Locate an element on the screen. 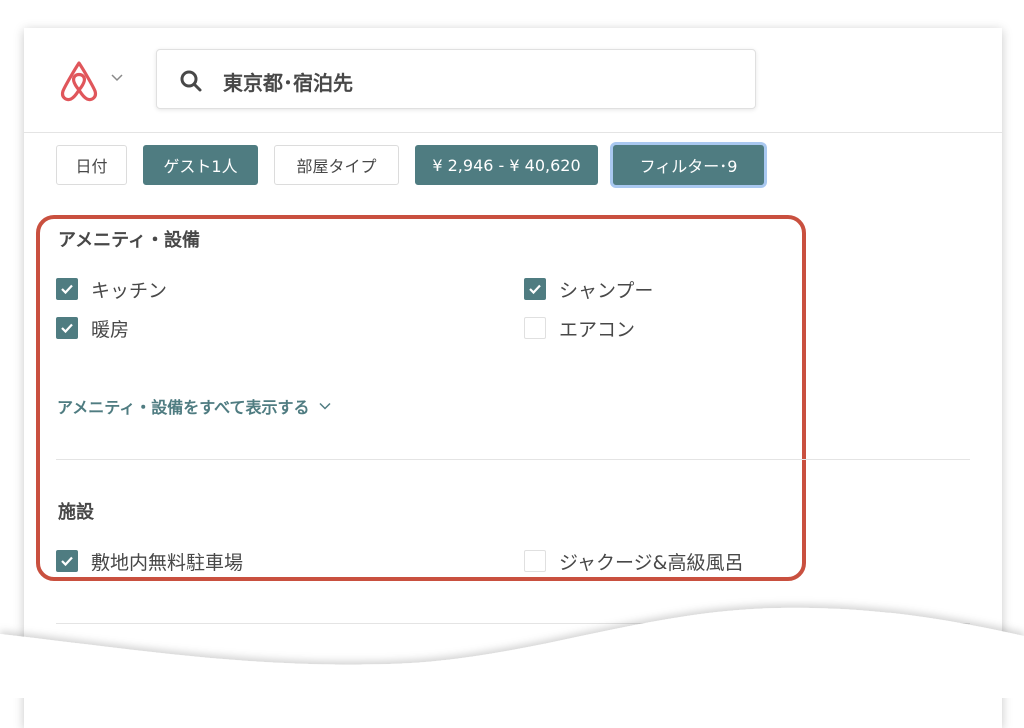 The width and height of the screenshot is (1024, 728). checkbox-label: エアコン is located at coordinates (597, 329).